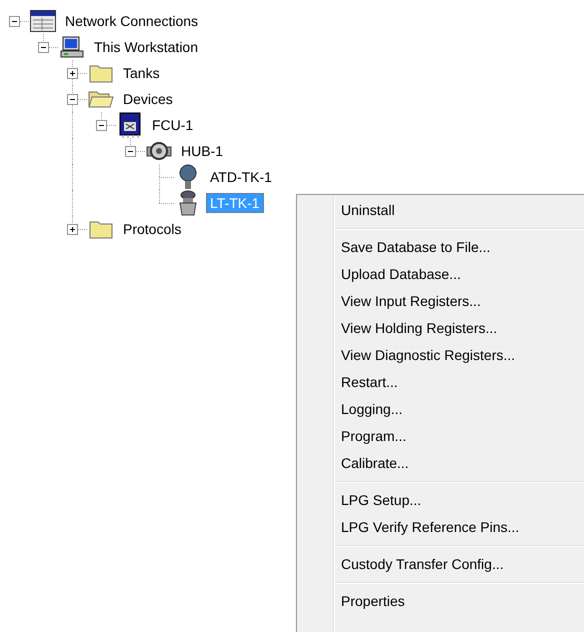  I want to click on tree-item: Protocols, so click(152, 229).